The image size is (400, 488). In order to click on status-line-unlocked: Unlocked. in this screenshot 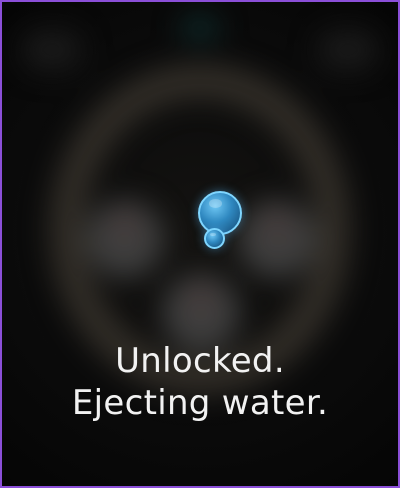, I will do `click(200, 361)`.